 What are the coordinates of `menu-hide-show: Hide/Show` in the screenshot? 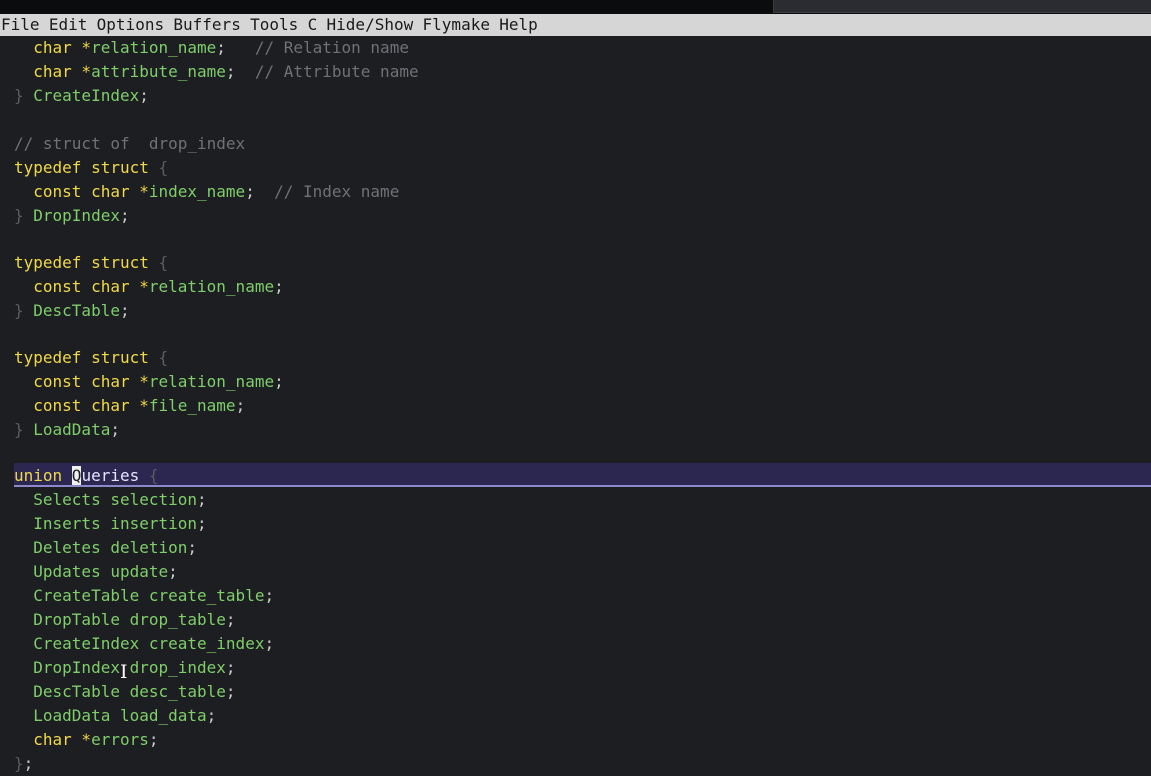 It's located at (370, 24).